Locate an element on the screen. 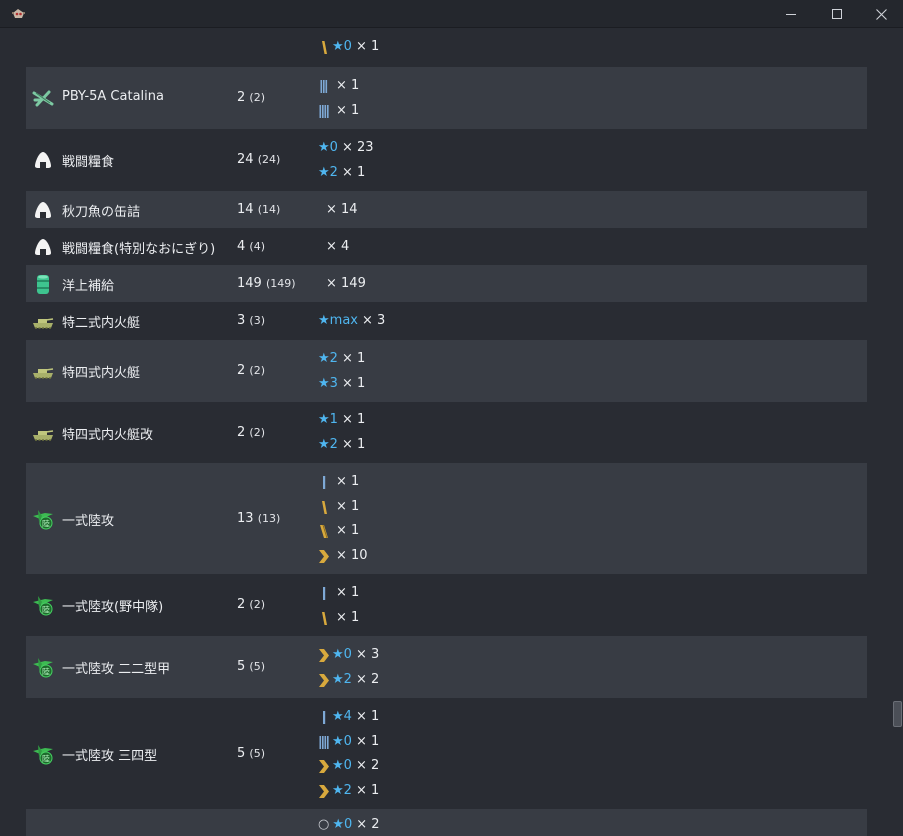 The image size is (903, 836). equipment-count: 149 (149) is located at coordinates (266, 283).